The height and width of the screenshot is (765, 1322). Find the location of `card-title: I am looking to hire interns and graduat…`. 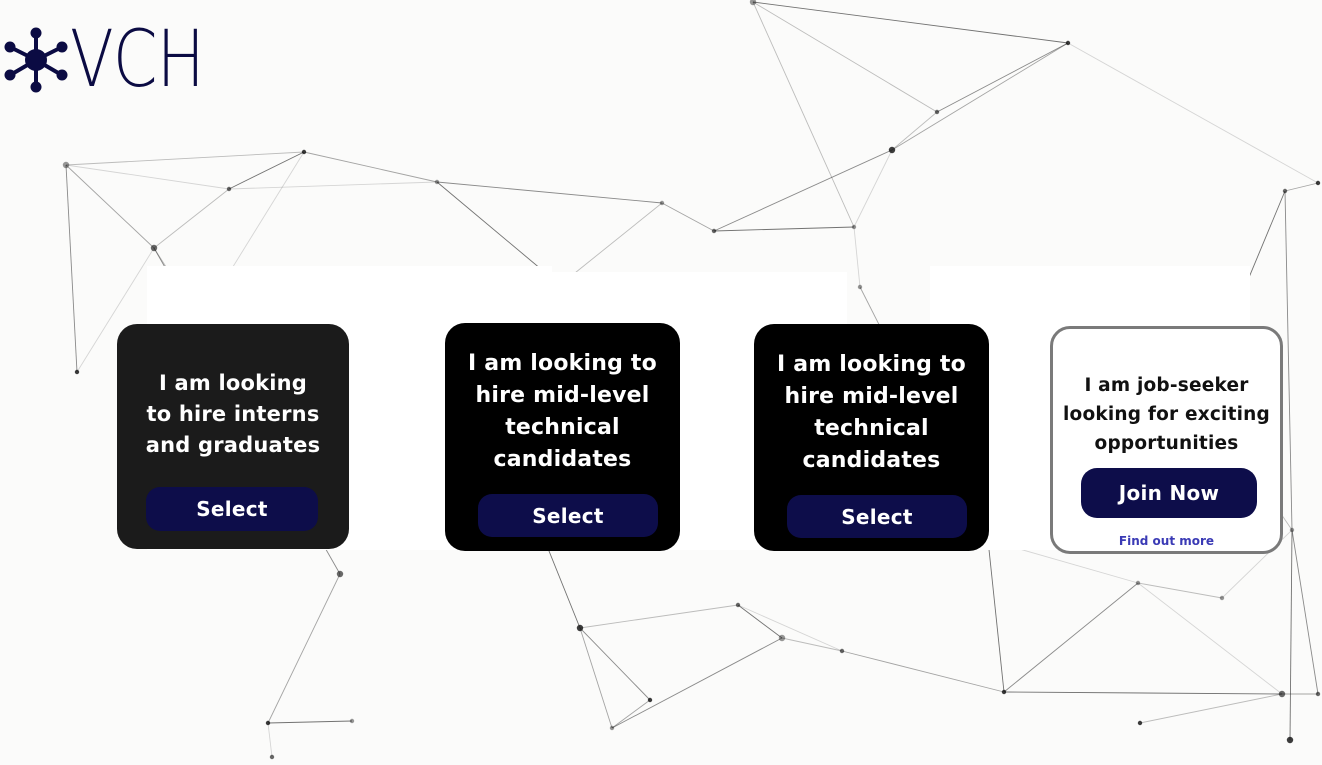

card-title: I am looking to hire interns and graduat… is located at coordinates (233, 414).